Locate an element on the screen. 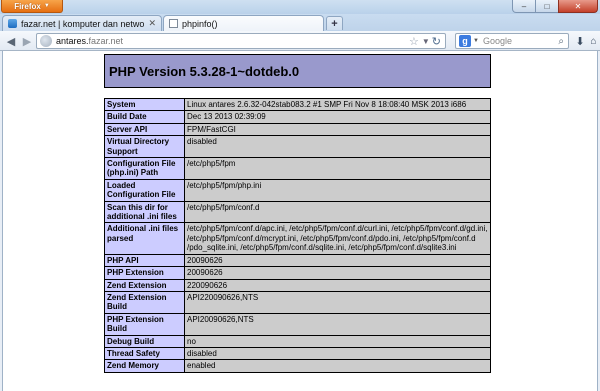 This screenshot has width=600, height=391. url-text: antares.fazar.net is located at coordinates (232, 41).